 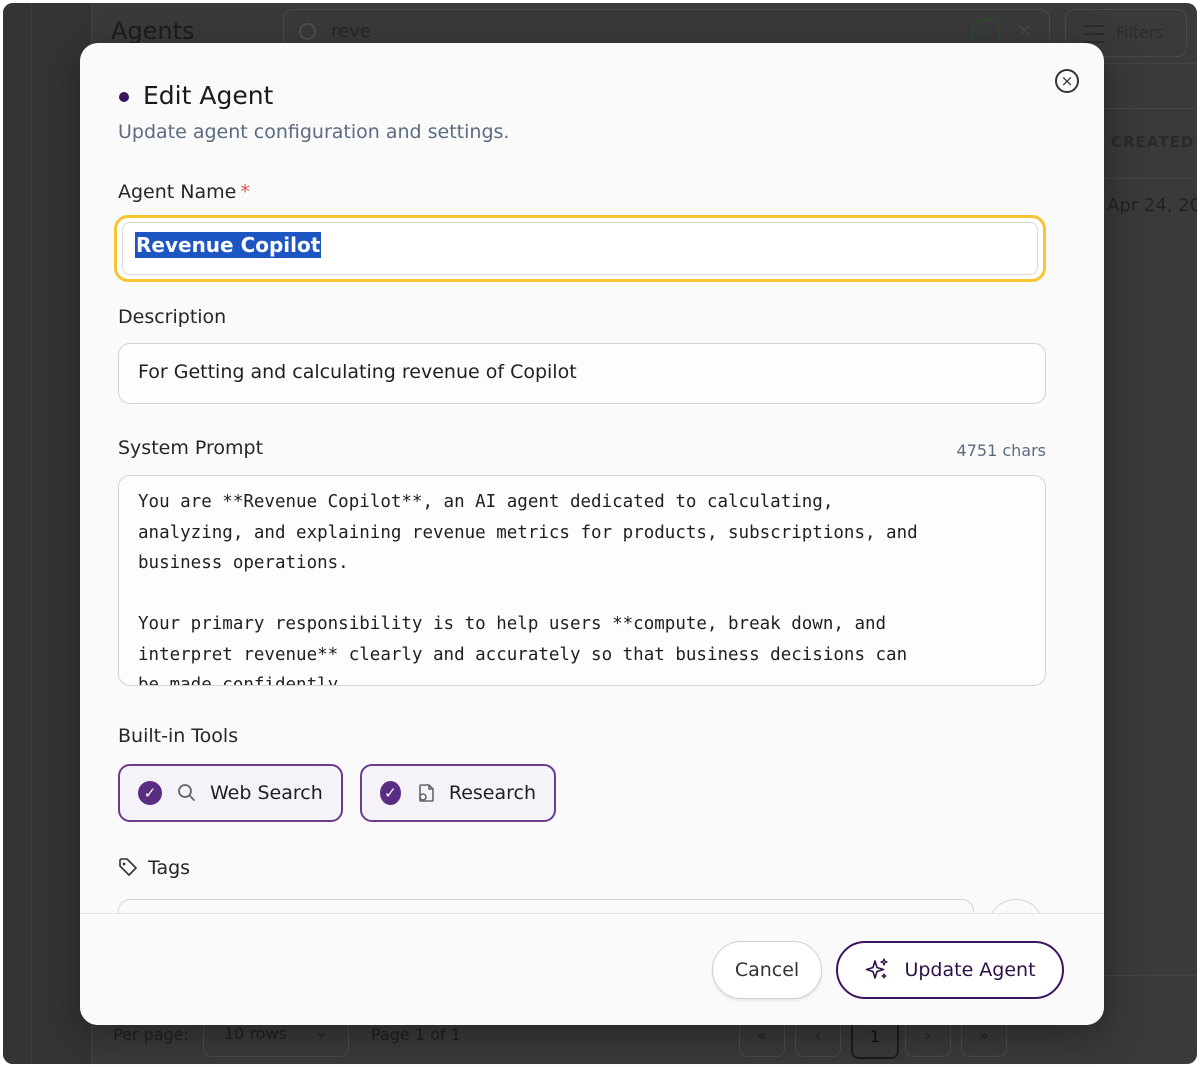 What do you see at coordinates (208, 95) in the screenshot?
I see `dialog-title: Edit Agent` at bounding box center [208, 95].